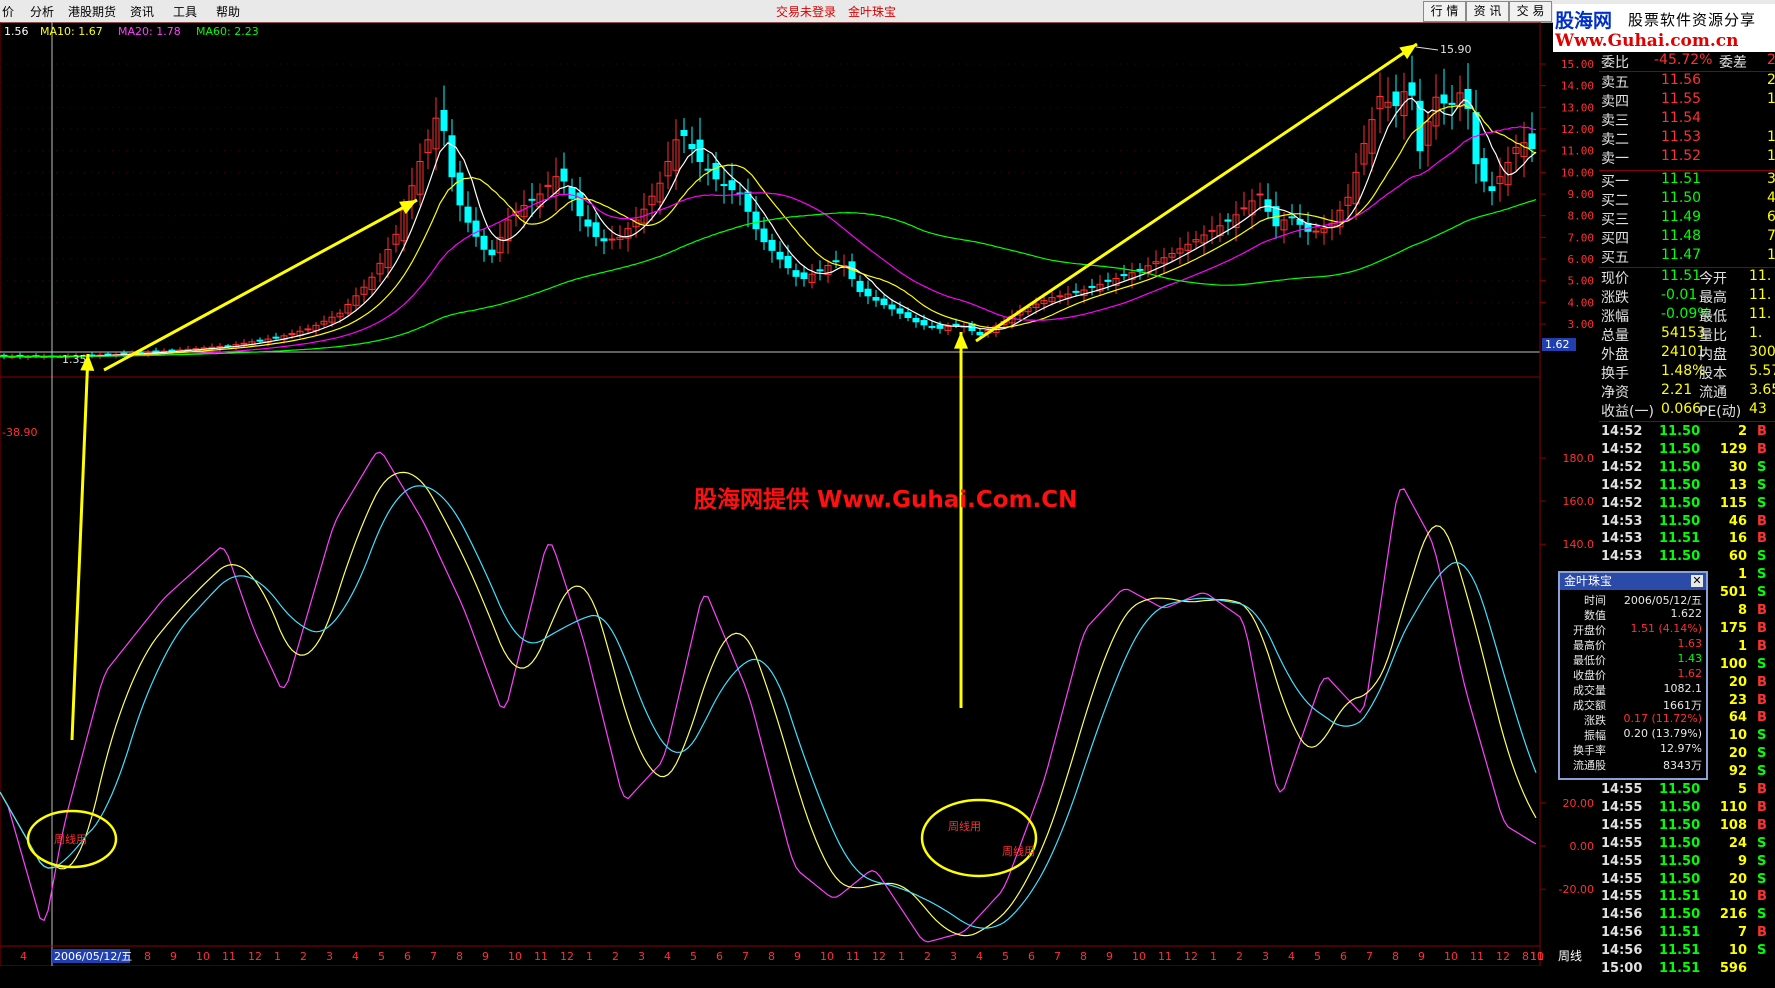 Image resolution: width=1775 pixels, height=988 pixels. I want to click on popup-row: 流通股 8343万, so click(1633, 764).